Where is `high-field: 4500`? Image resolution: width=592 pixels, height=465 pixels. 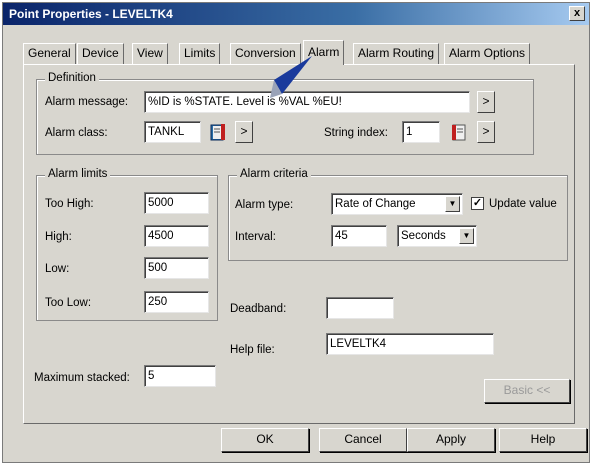
high-field: 4500 is located at coordinates (176, 236).